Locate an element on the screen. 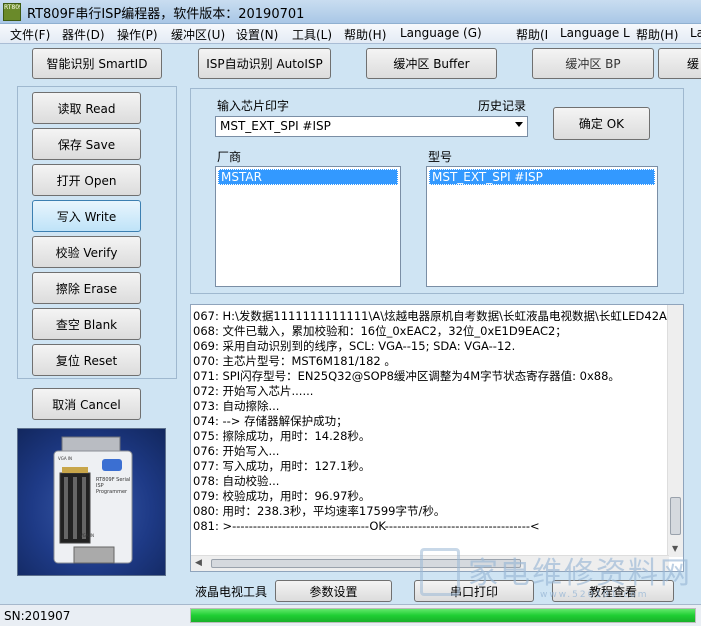  buffer-bp-button: 缓冲区 BP is located at coordinates (593, 63).